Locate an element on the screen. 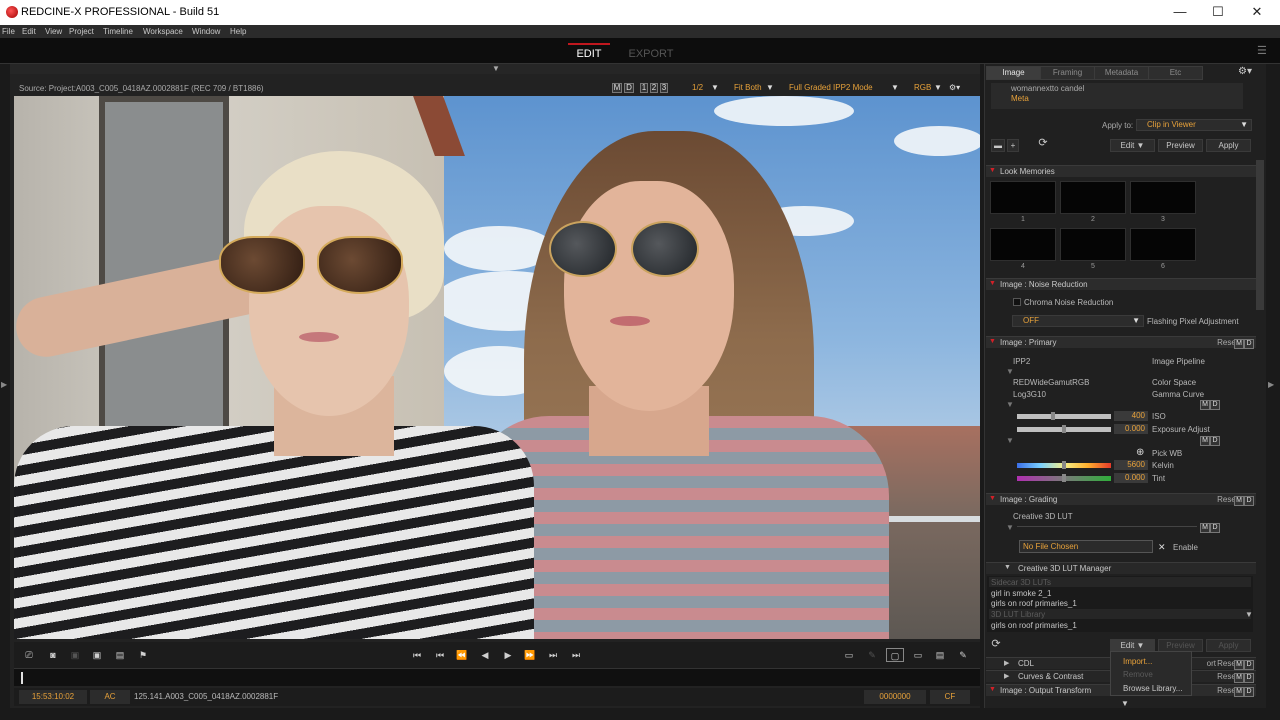 The height and width of the screenshot is (720, 1280). section-image-primary: ▼ Image : Primary Reset MD is located at coordinates (1121, 342).